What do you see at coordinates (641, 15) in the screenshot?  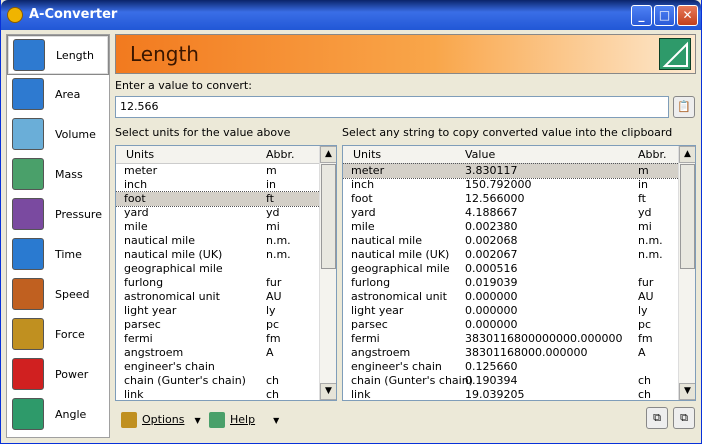 I see `minimize-button: _` at bounding box center [641, 15].